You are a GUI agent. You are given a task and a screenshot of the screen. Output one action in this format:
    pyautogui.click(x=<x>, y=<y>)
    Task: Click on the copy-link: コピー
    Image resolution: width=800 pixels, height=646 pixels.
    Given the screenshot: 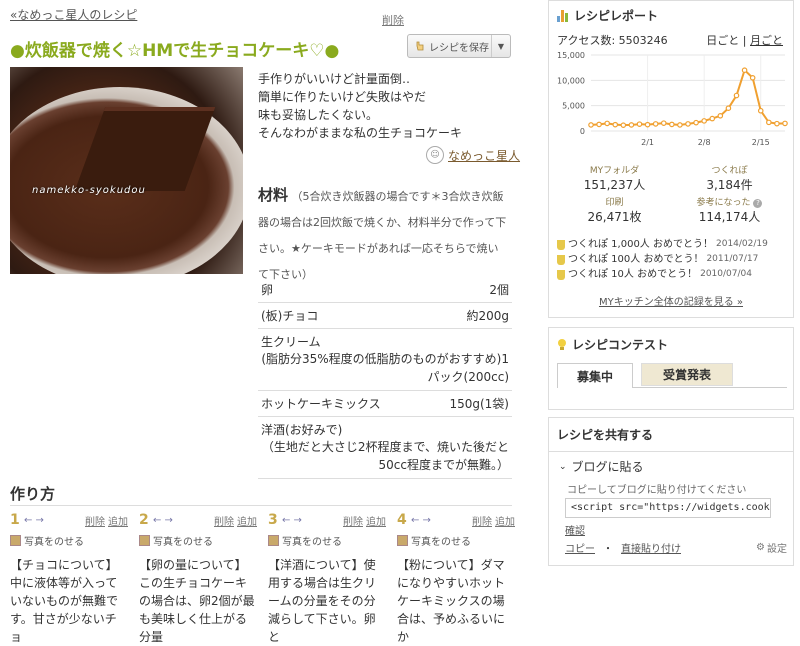 What is the action you would take?
    pyautogui.click(x=580, y=547)
    